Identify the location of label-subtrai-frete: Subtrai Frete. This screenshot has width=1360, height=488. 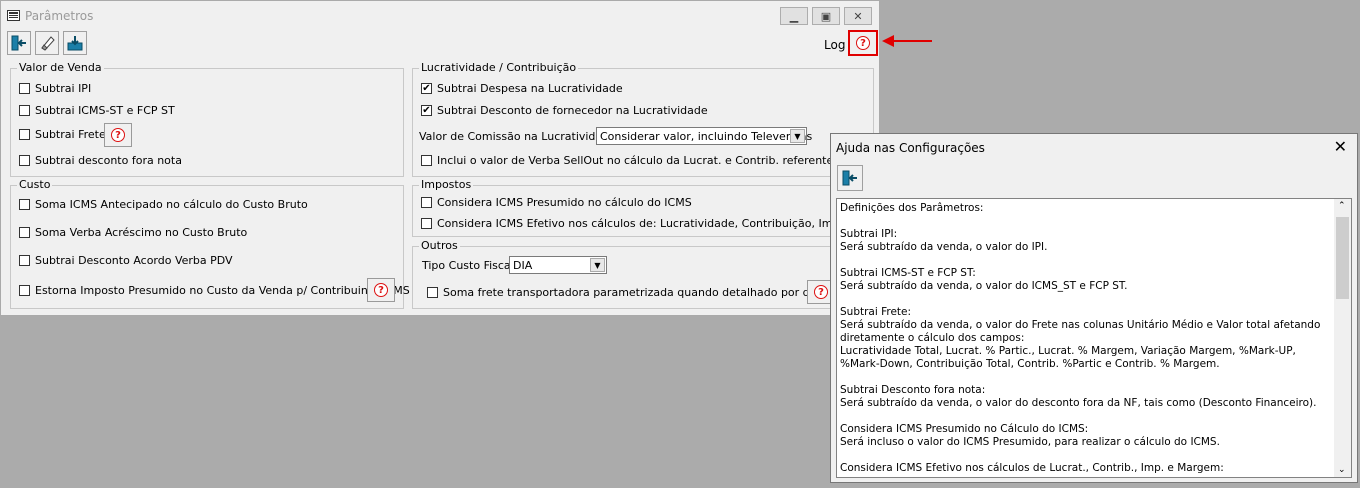
(70, 134).